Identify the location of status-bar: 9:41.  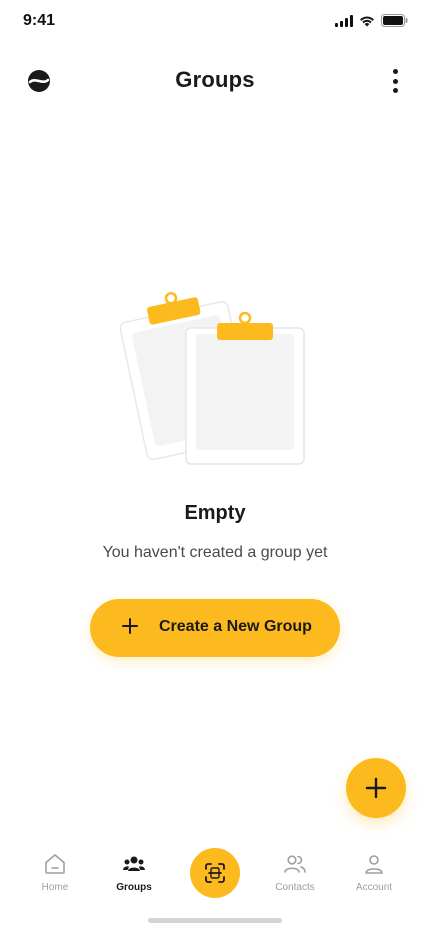
(215, 22).